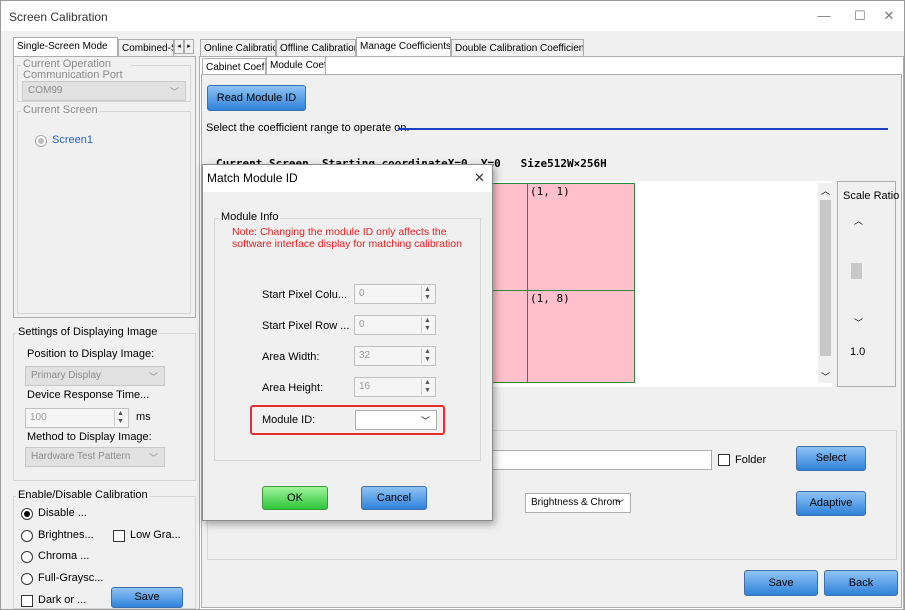 This screenshot has height=610, width=905. What do you see at coordinates (831, 503) in the screenshot?
I see `adaptive-button: Adaptive` at bounding box center [831, 503].